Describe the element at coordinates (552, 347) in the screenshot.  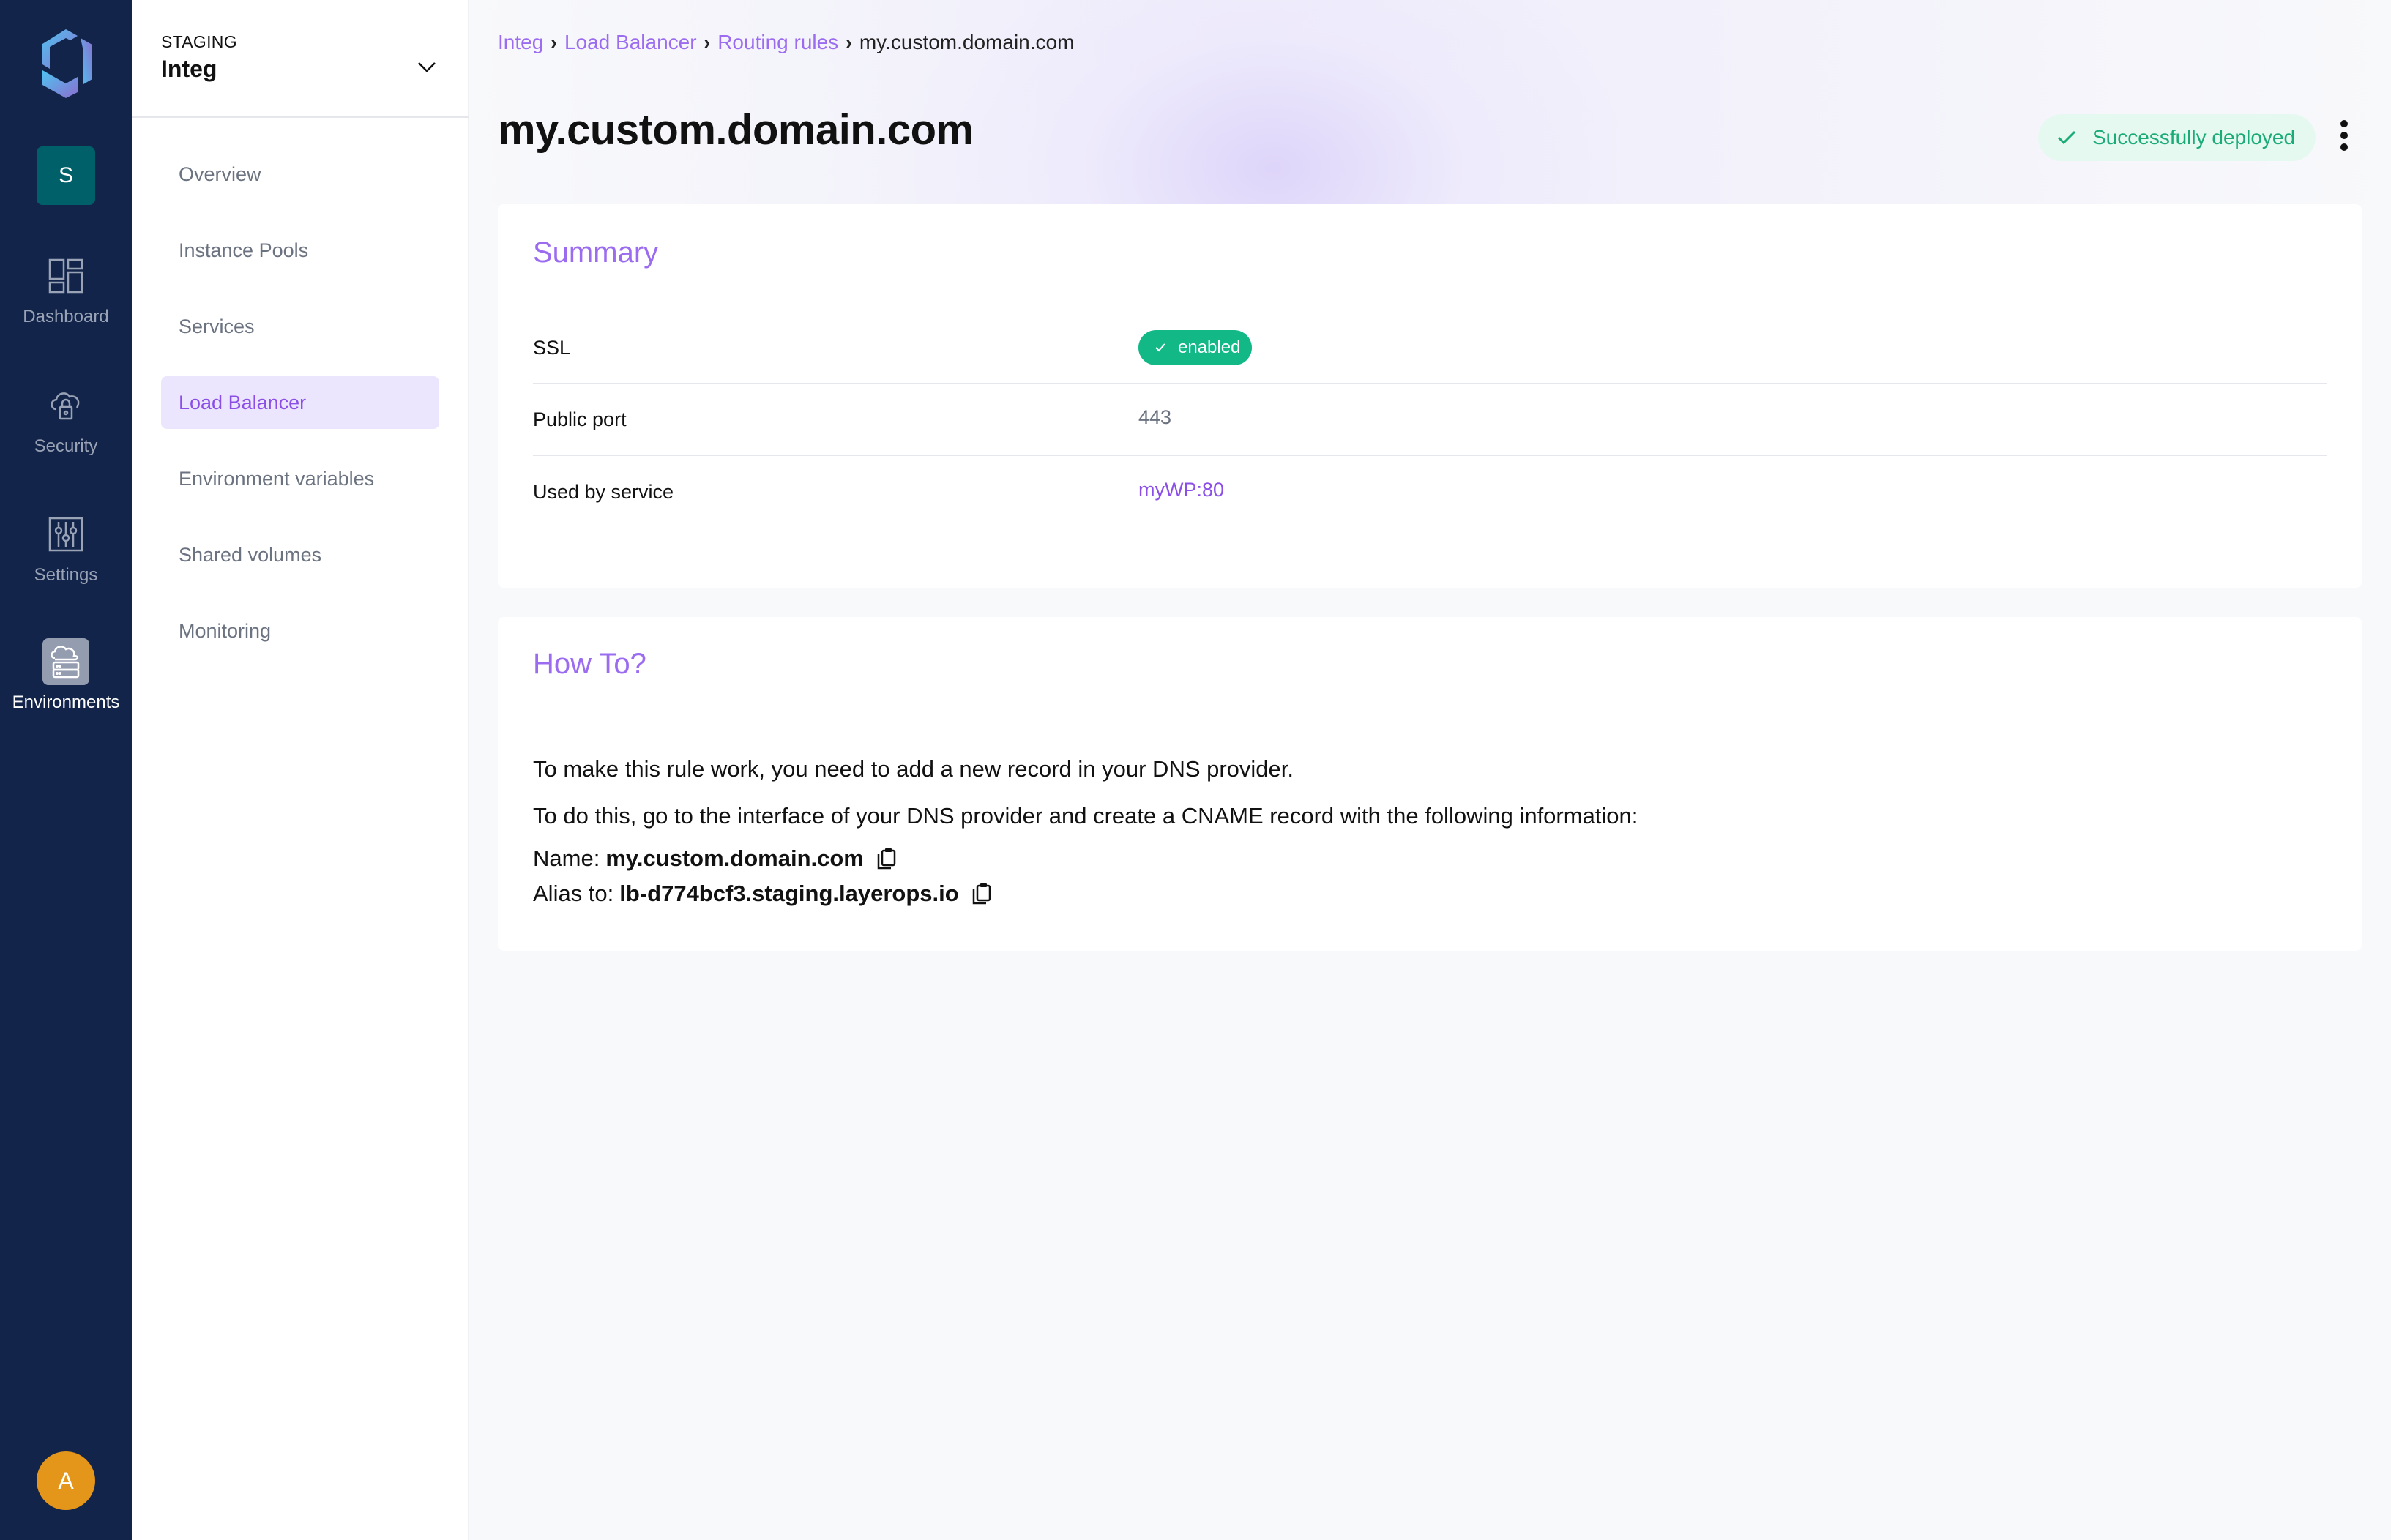
I see `ssl-label: SSL` at that location.